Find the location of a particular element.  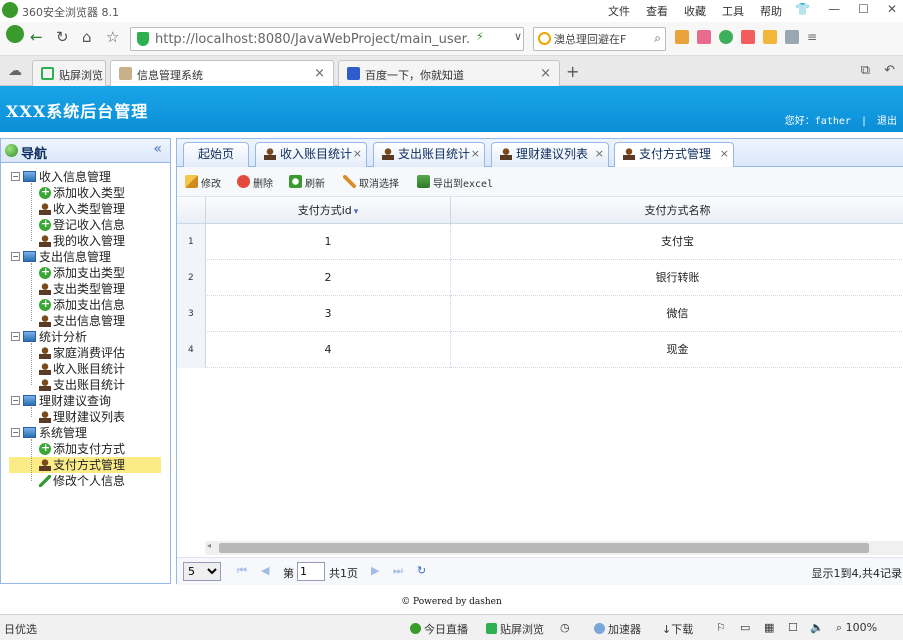

menu-tools: 工具 is located at coordinates (733, 11).